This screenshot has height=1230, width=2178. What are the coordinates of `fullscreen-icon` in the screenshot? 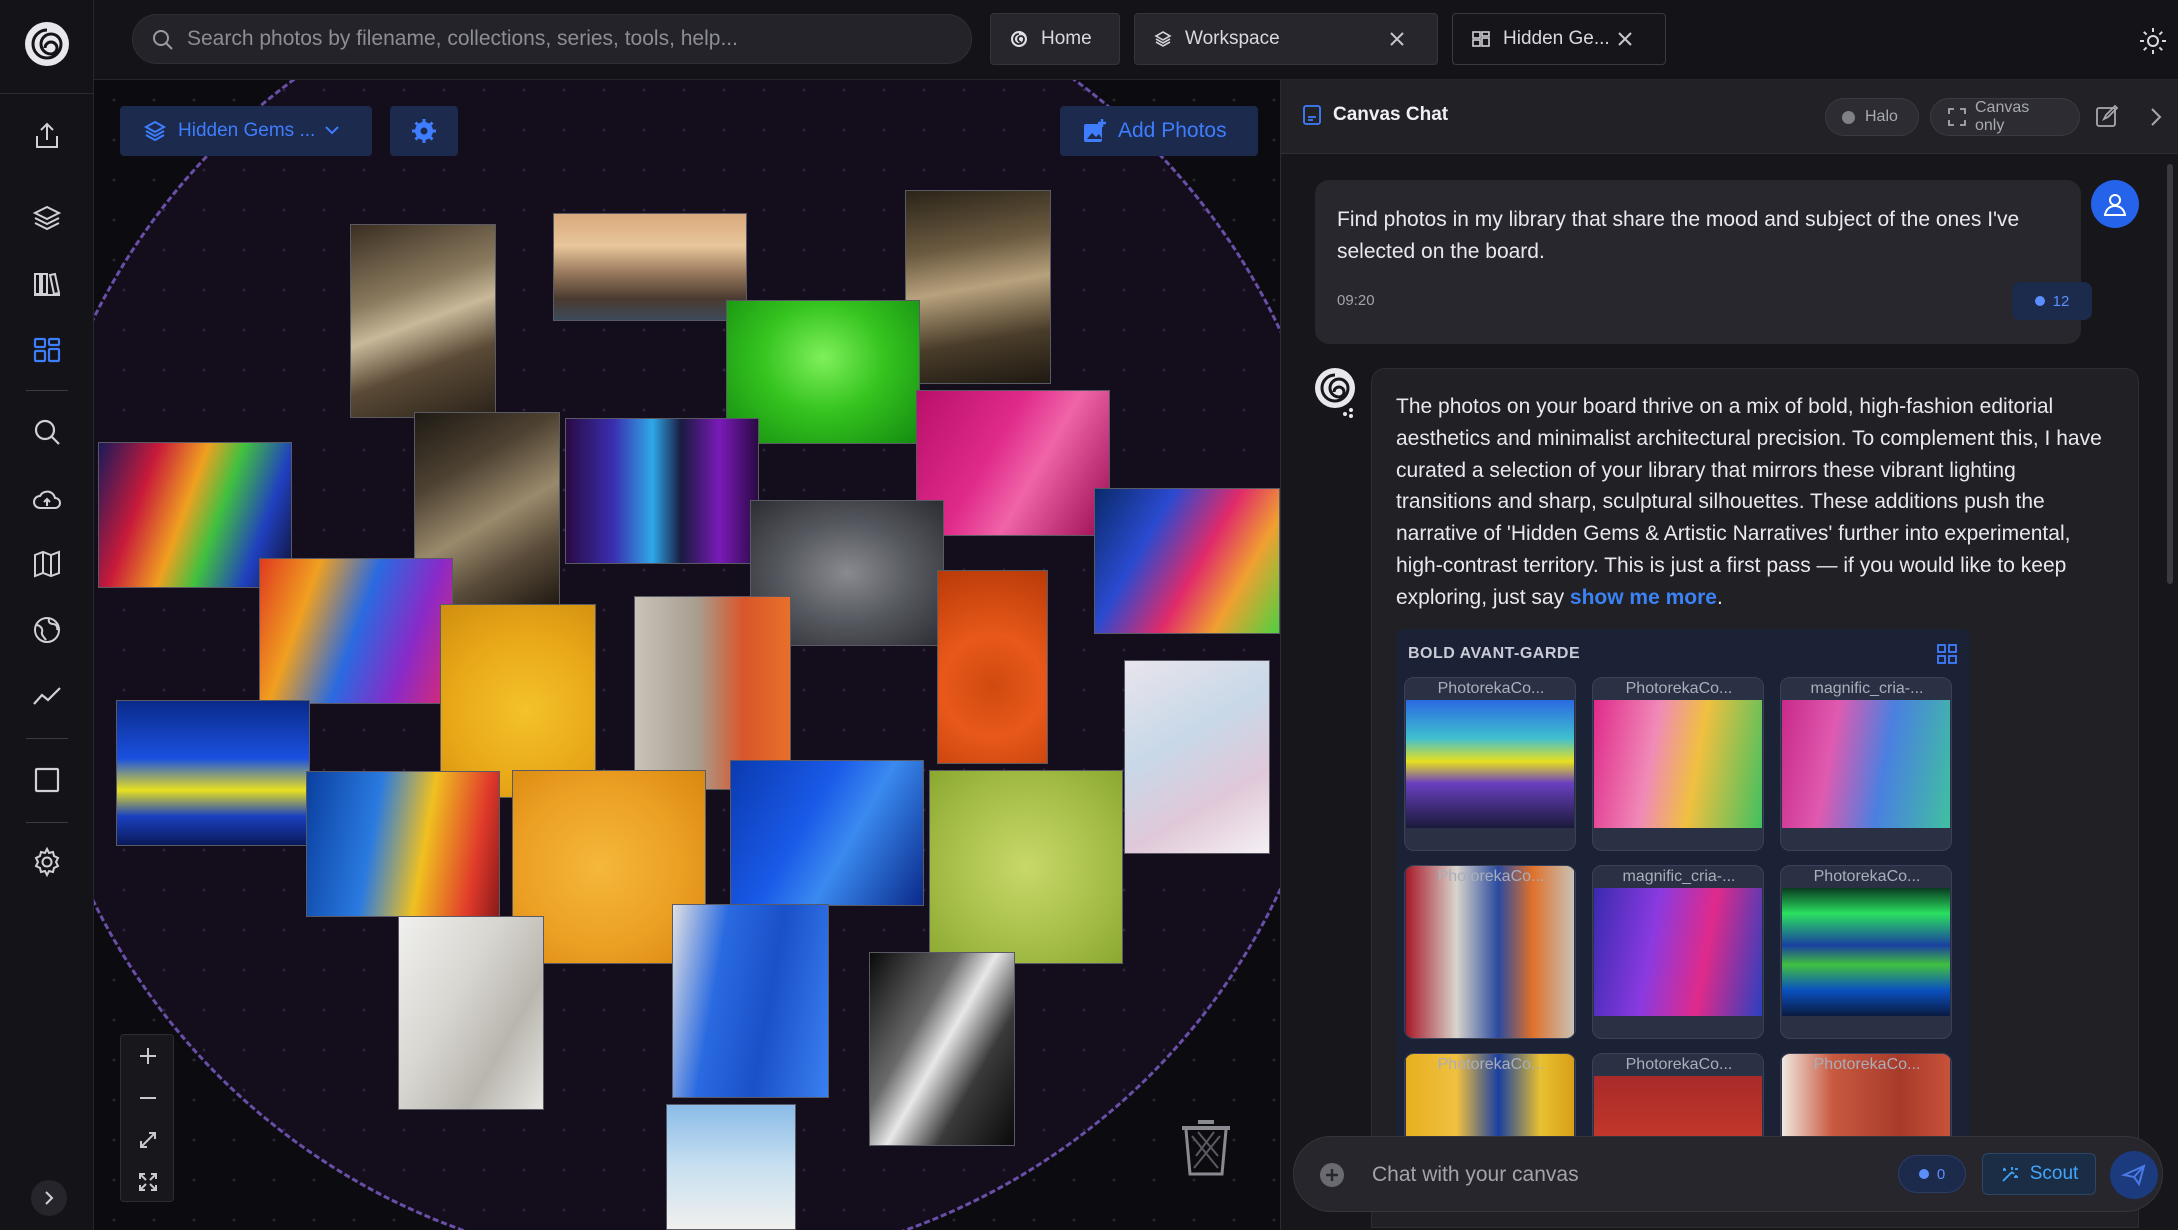 It's located at (148, 1182).